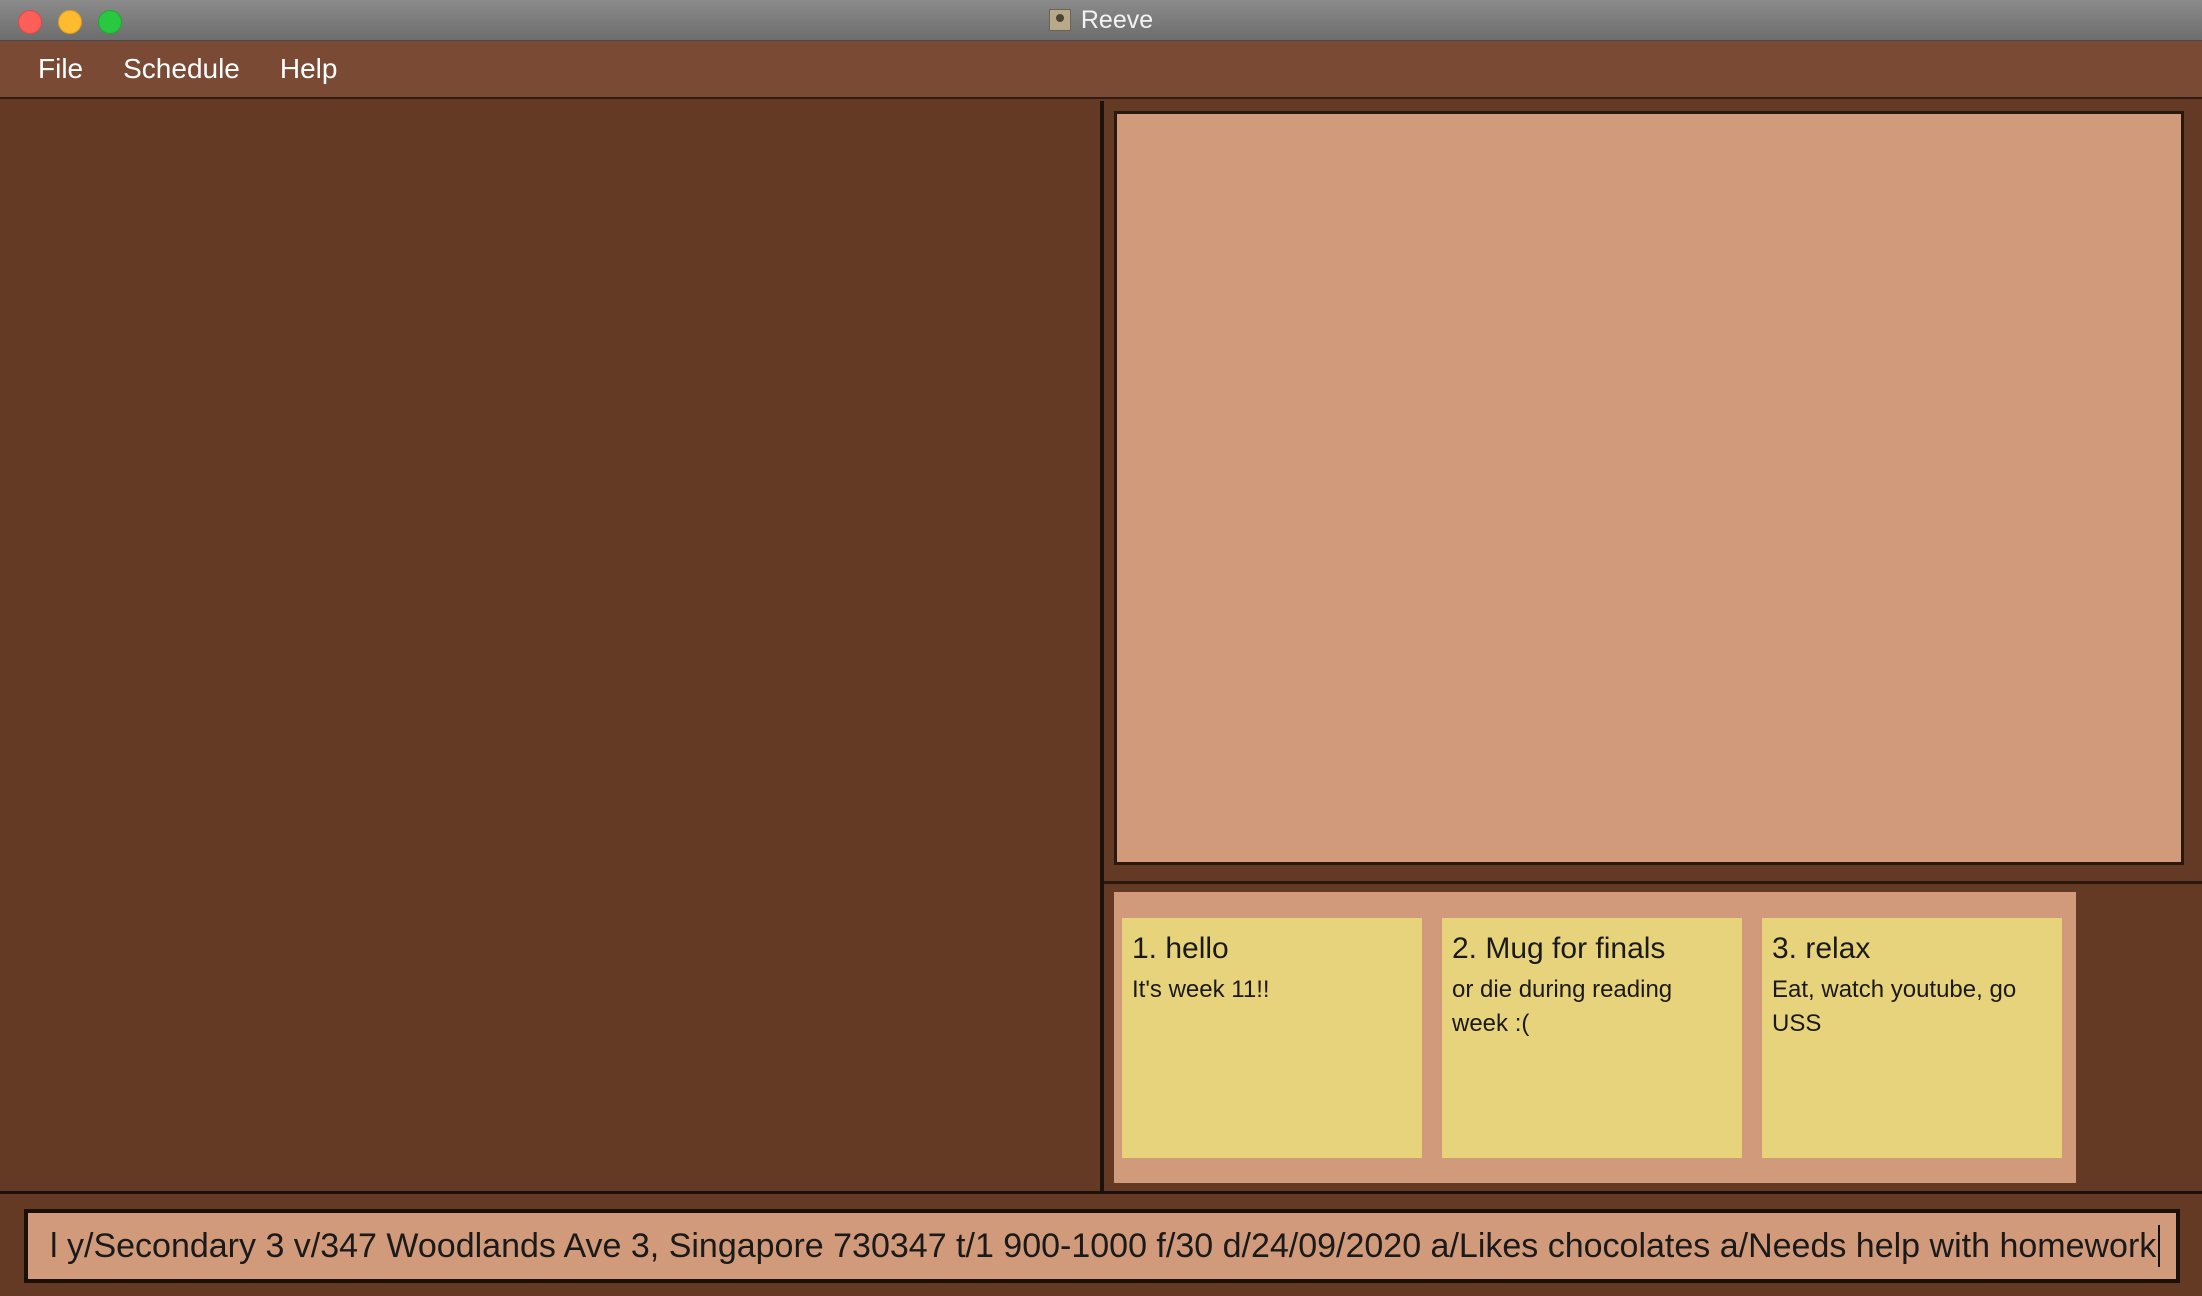 Image resolution: width=2202 pixels, height=1296 pixels. What do you see at coordinates (1180, 948) in the screenshot?
I see `note-title: 1. hello` at bounding box center [1180, 948].